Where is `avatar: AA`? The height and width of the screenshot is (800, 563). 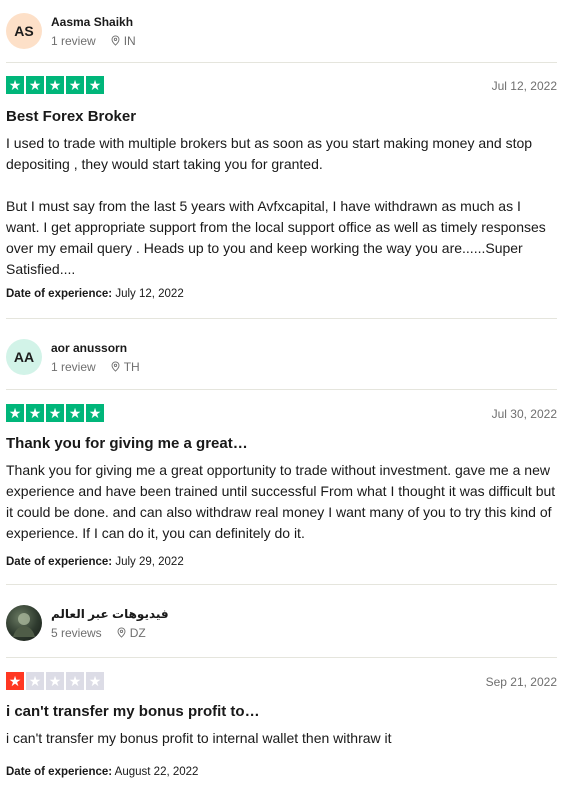 avatar: AA is located at coordinates (24, 357).